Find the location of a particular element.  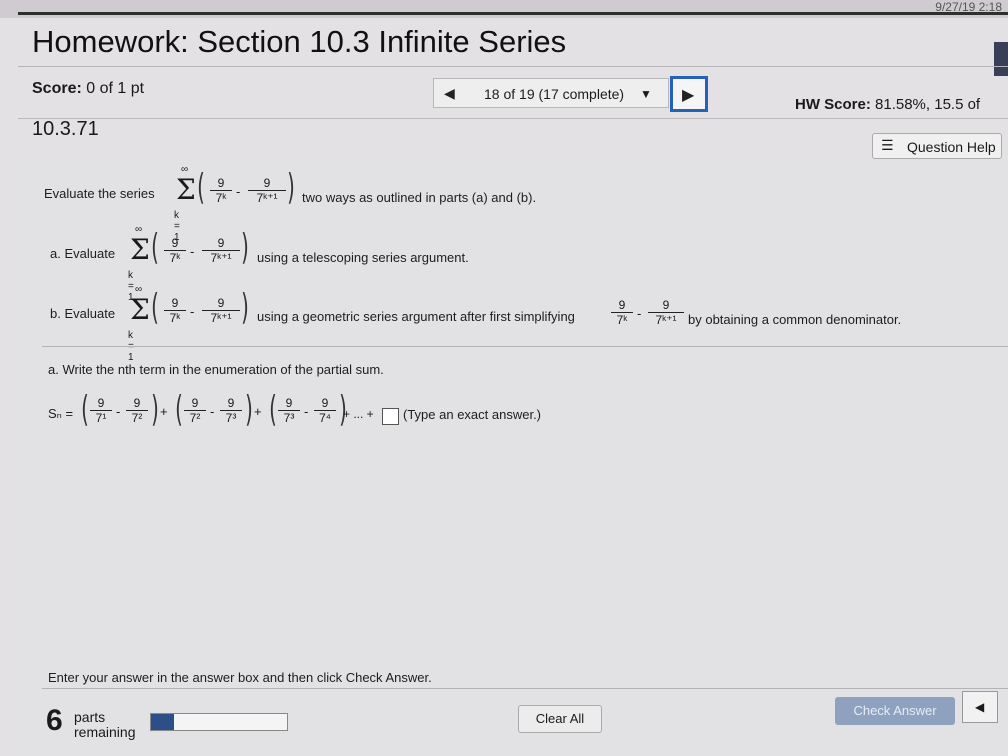

hw-score-label: HW Score: is located at coordinates (833, 104).